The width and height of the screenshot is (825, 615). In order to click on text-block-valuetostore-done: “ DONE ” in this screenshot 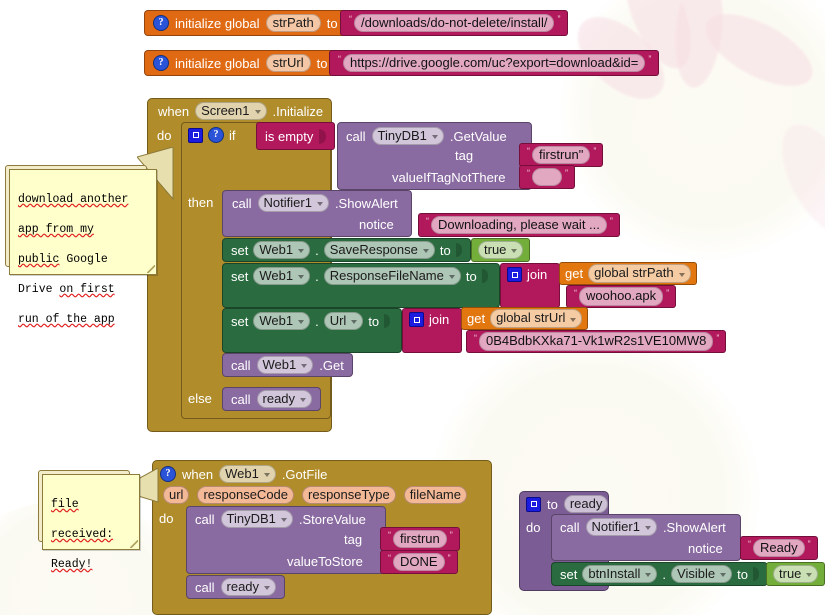, I will do `click(419, 562)`.